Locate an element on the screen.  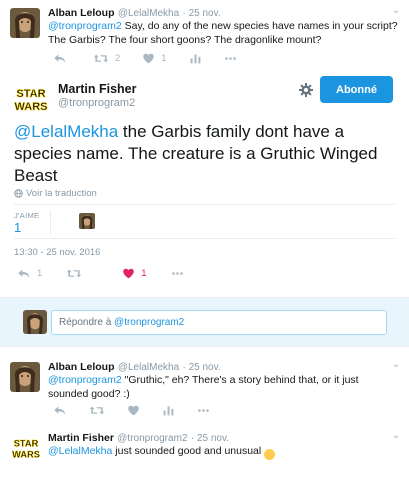
main-more-button is located at coordinates (177, 273).